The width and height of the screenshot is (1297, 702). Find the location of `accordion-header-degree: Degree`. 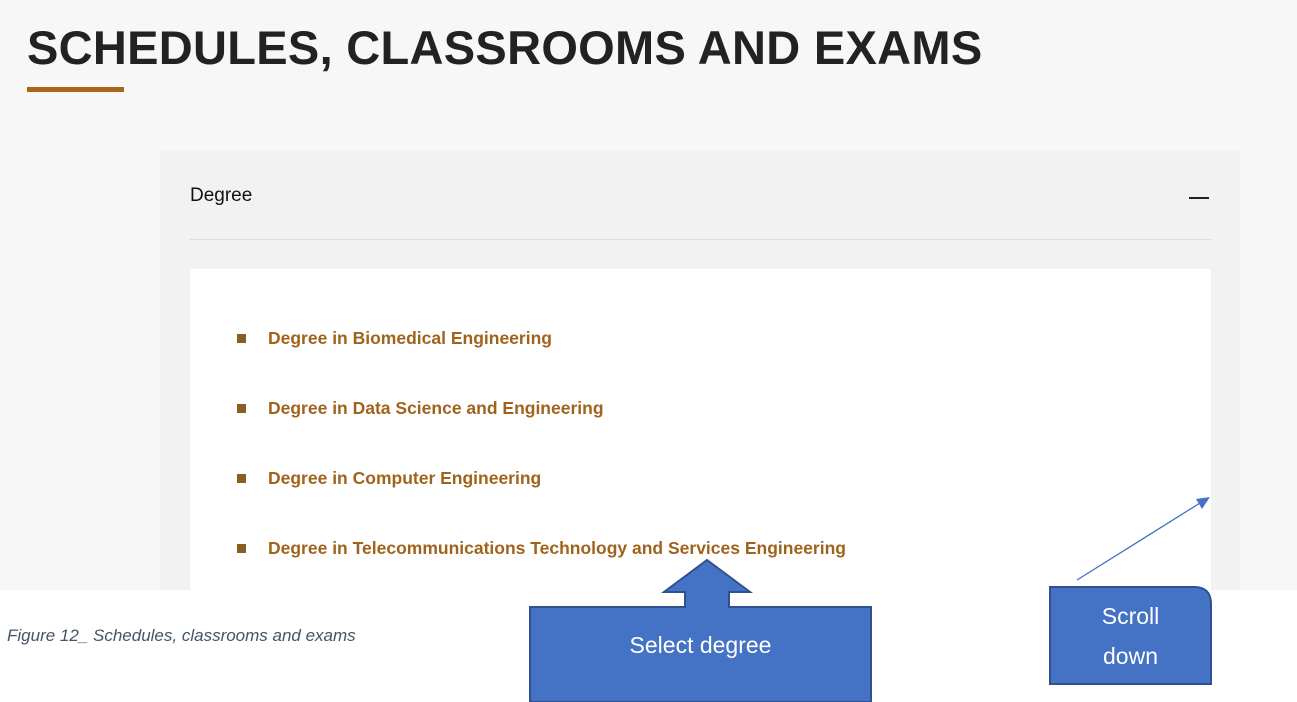

accordion-header-degree: Degree is located at coordinates (700, 195).